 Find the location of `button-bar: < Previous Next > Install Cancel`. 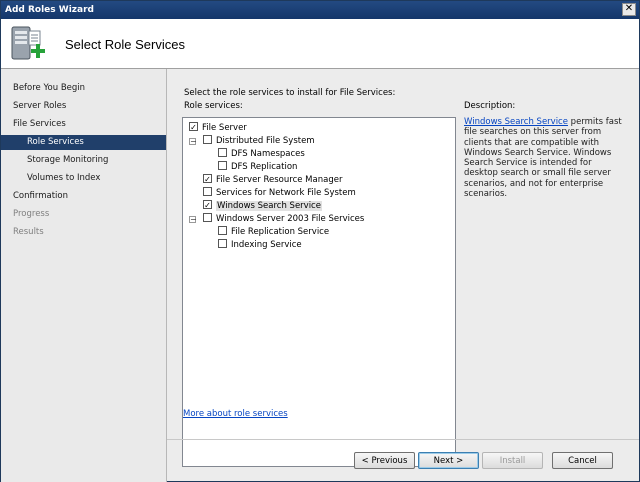

button-bar: < Previous Next > Install Cancel is located at coordinates (403, 454).